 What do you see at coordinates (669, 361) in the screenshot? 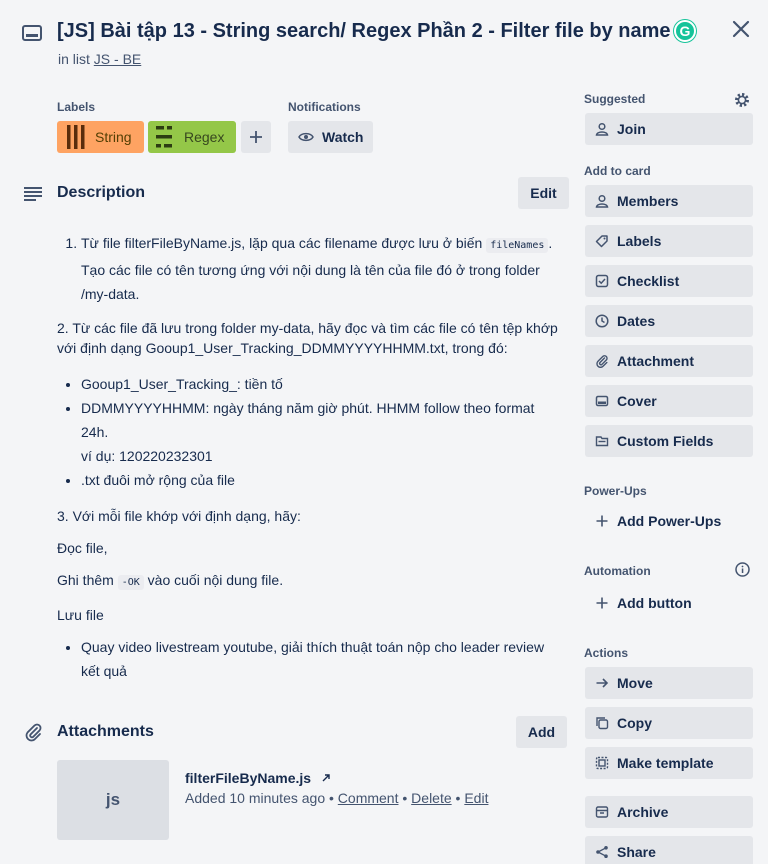
I see `attachment-button: Attachment` at bounding box center [669, 361].